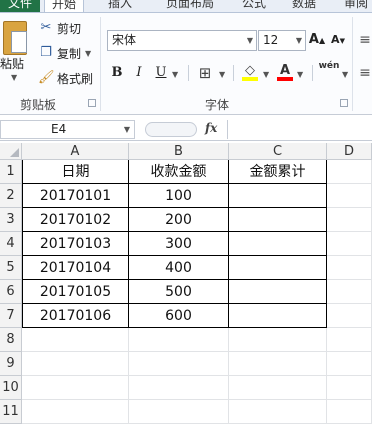 This screenshot has height=436, width=372. Describe the element at coordinates (285, 79) in the screenshot. I see `font-color-swatch` at that location.